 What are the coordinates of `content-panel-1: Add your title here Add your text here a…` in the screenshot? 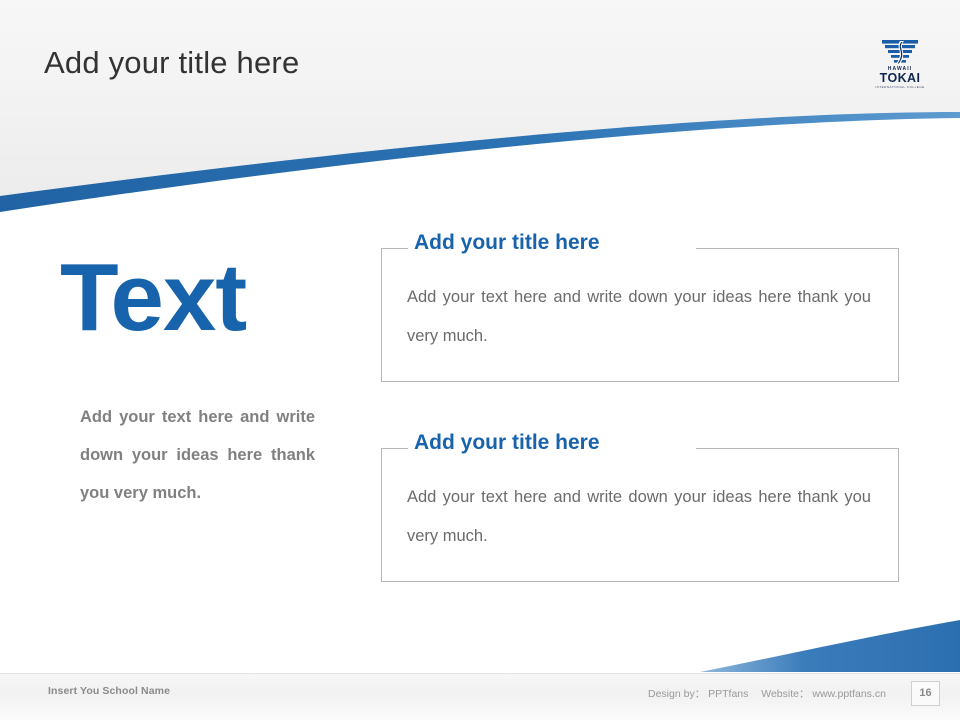 It's located at (640, 306).